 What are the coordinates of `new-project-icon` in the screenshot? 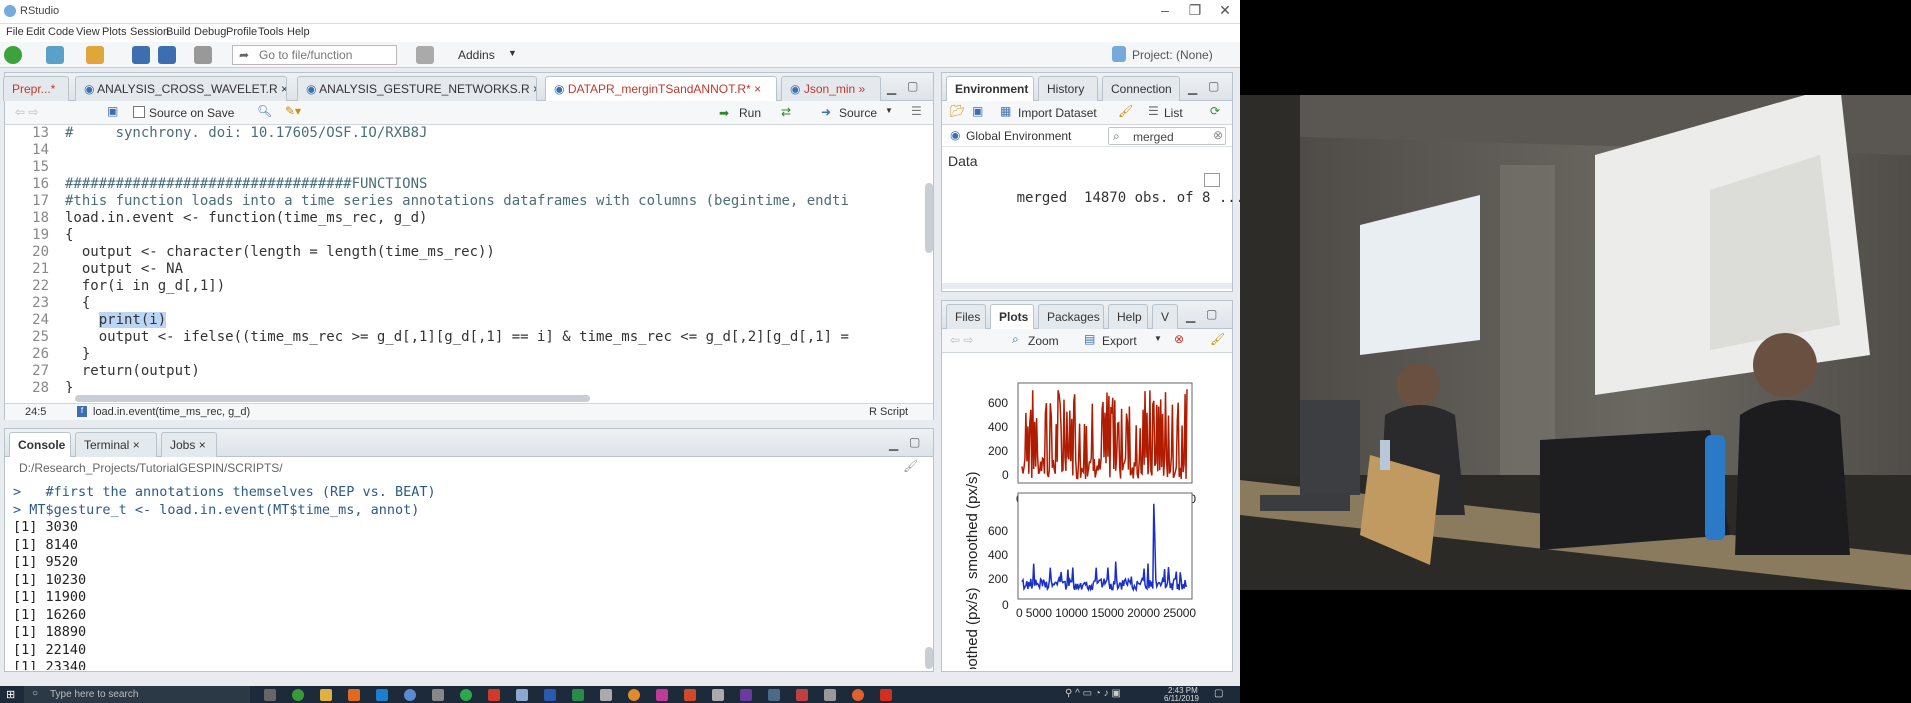 It's located at (55, 55).